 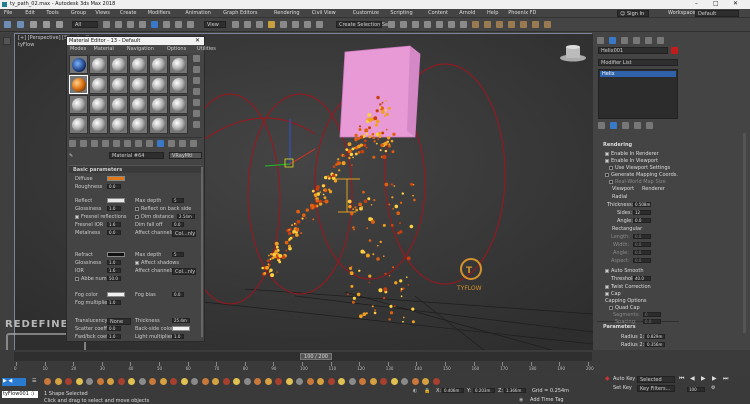 What do you see at coordinates (176, 49) in the screenshot?
I see `me-menu-options: Options` at bounding box center [176, 49].